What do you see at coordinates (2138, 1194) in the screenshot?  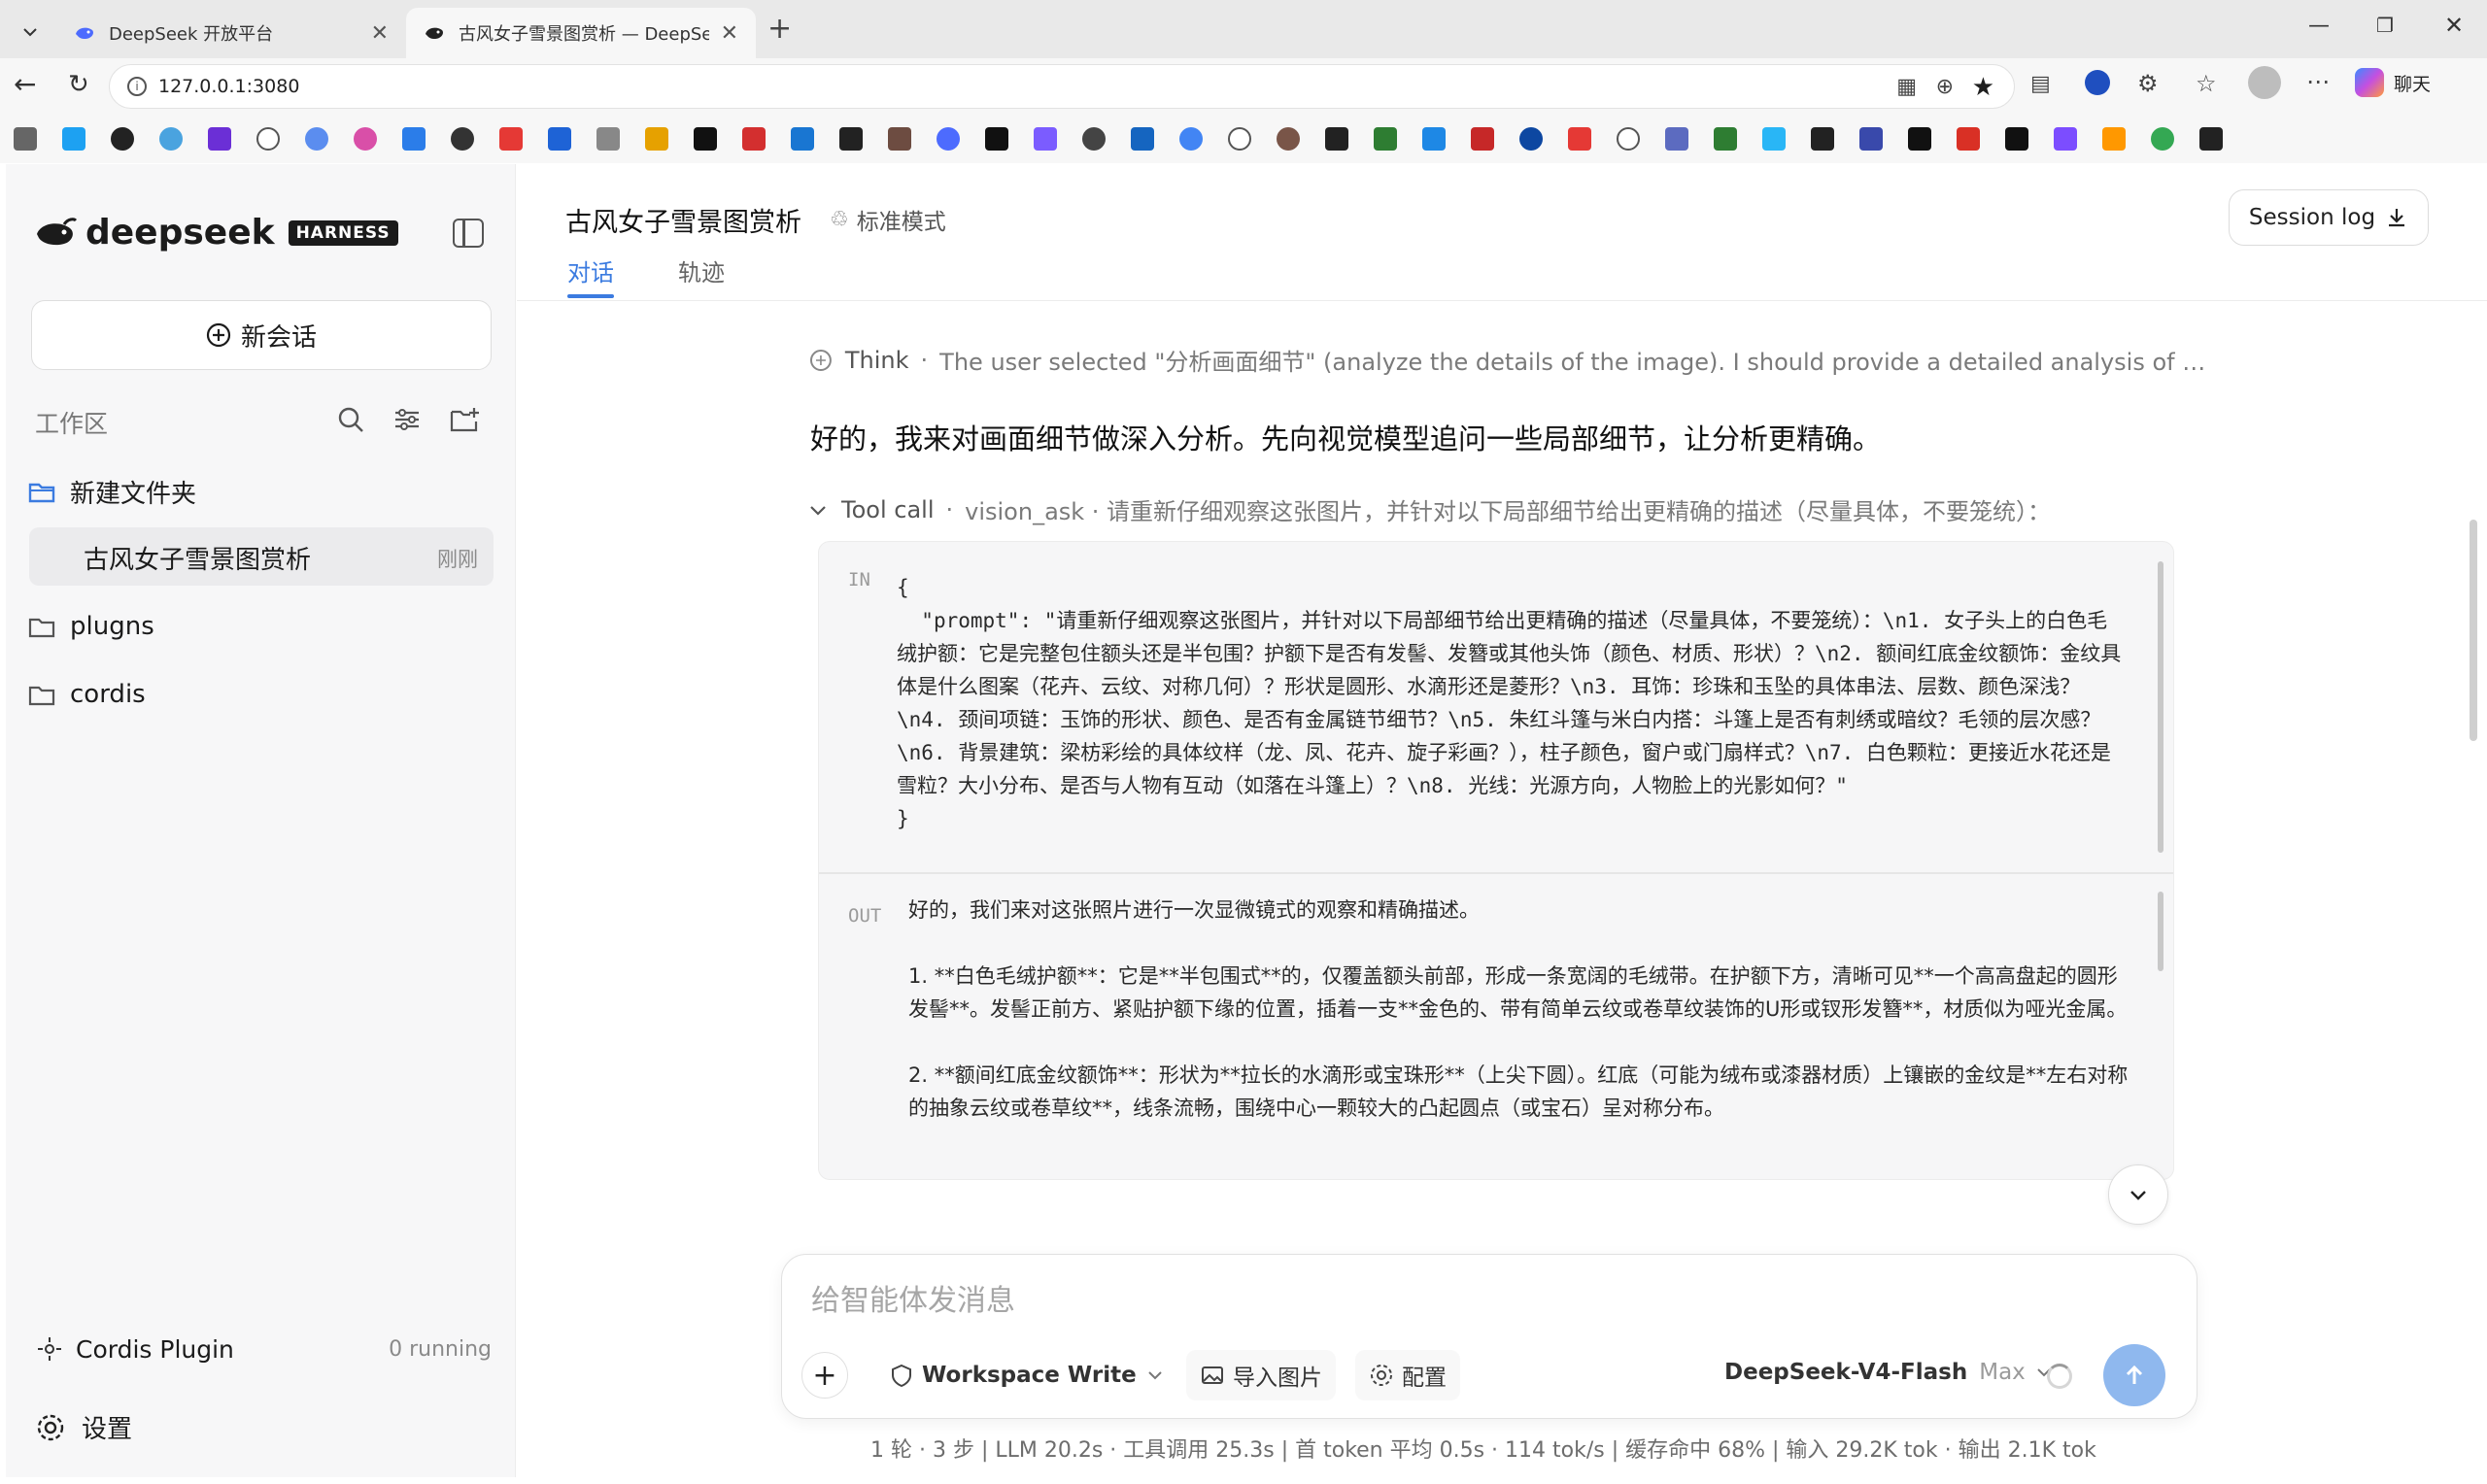 I see `scroll-to-bottom-button` at bounding box center [2138, 1194].